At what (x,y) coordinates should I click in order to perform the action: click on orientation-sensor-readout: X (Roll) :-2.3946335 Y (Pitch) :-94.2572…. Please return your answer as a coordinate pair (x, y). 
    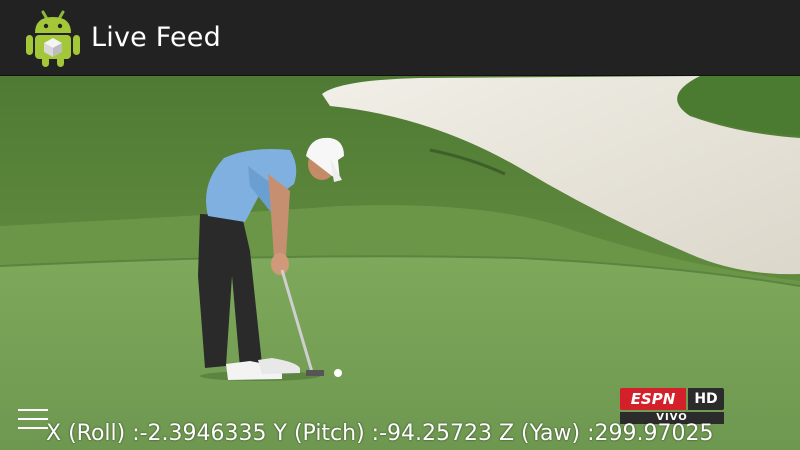
    Looking at the image, I should click on (380, 433).